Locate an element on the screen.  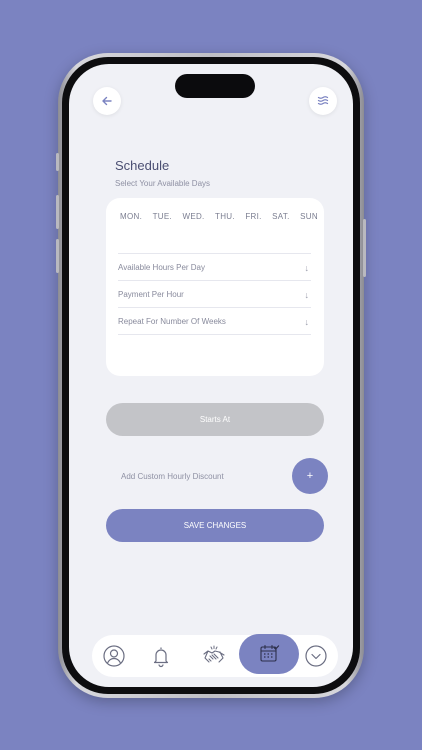
repeat-weeks-dropdown: Repeat For Number Of Weeks ↓ is located at coordinates (214, 321).